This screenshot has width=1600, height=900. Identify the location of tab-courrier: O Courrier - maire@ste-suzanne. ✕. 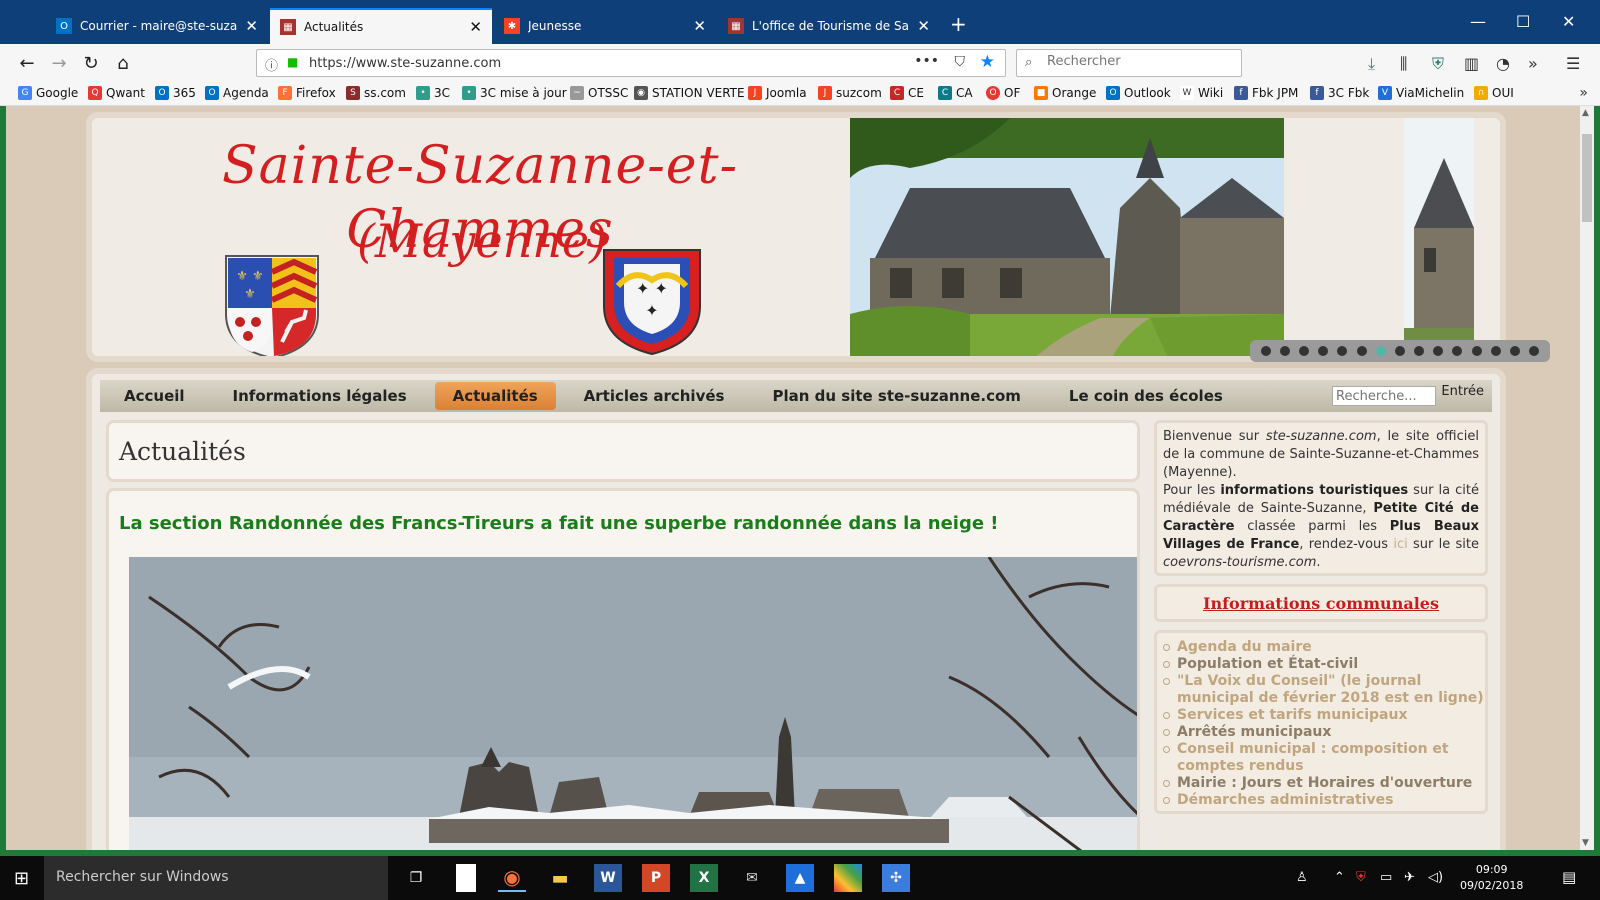
(157, 26).